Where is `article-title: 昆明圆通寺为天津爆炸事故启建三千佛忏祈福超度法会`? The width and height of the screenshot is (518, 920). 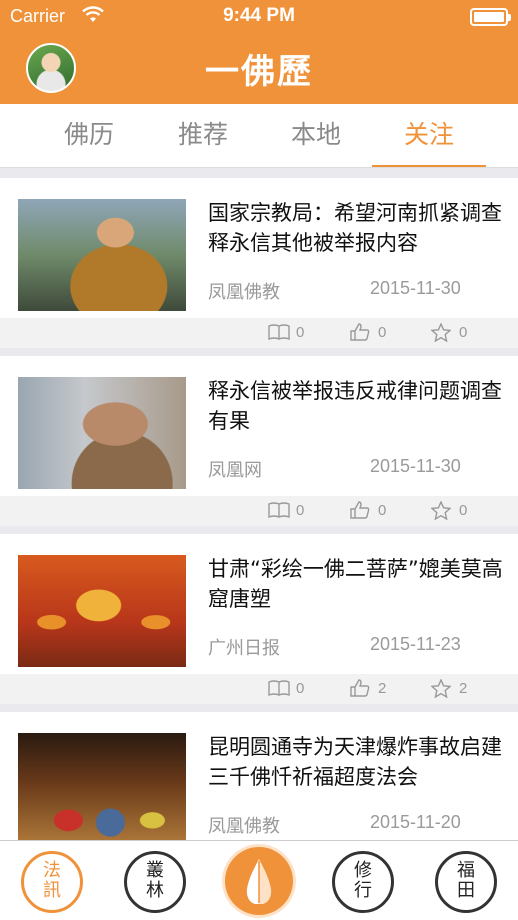
article-title: 昆明圆通寺为天津爆炸事故启建三千佛忏祈福超度法会 is located at coordinates (355, 762).